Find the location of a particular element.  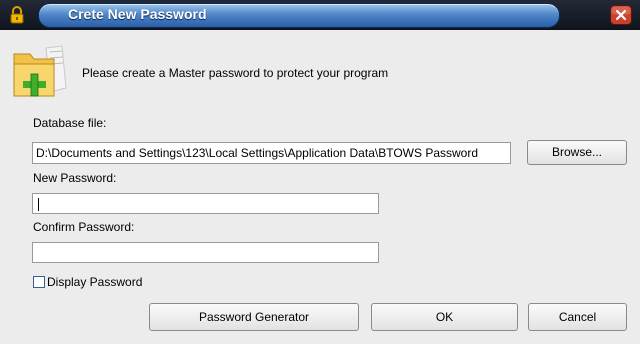

folder-add-icon is located at coordinates (40, 71).